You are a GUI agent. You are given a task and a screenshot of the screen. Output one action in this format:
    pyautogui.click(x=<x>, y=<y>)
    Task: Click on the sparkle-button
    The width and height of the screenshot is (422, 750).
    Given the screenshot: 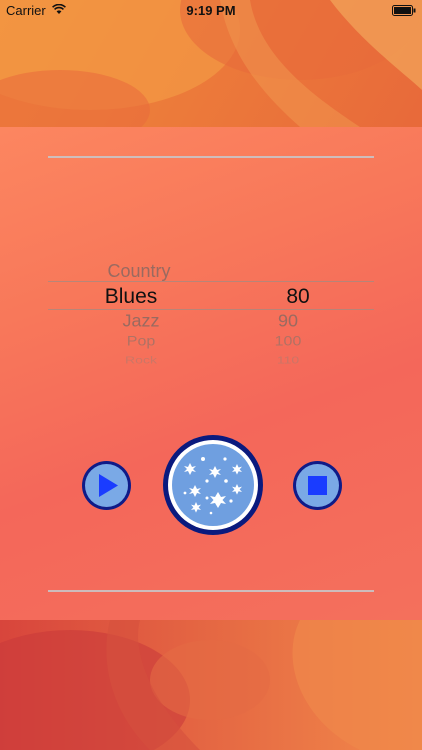 What is the action you would take?
    pyautogui.click(x=213, y=485)
    